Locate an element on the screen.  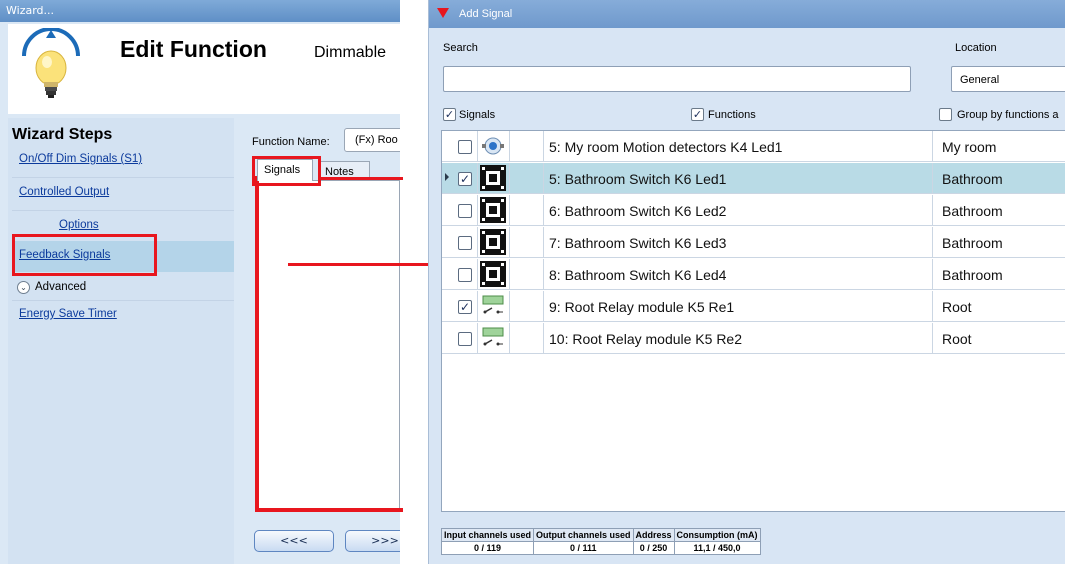
location-select: General is located at coordinates (1008, 79).